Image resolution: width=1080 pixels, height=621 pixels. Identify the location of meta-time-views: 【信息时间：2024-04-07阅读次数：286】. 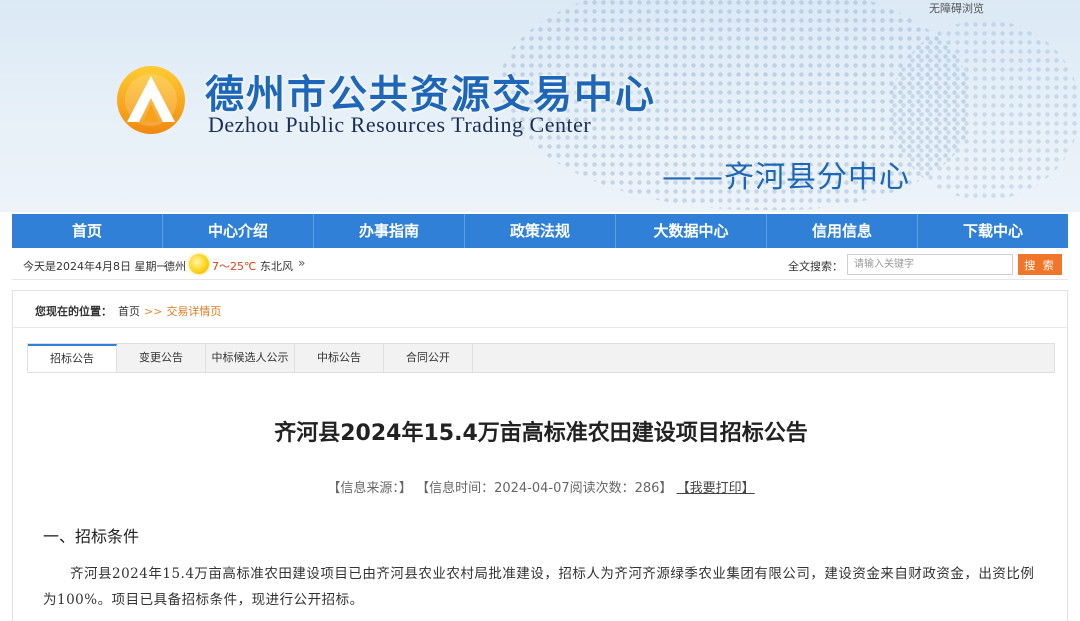
(544, 488).